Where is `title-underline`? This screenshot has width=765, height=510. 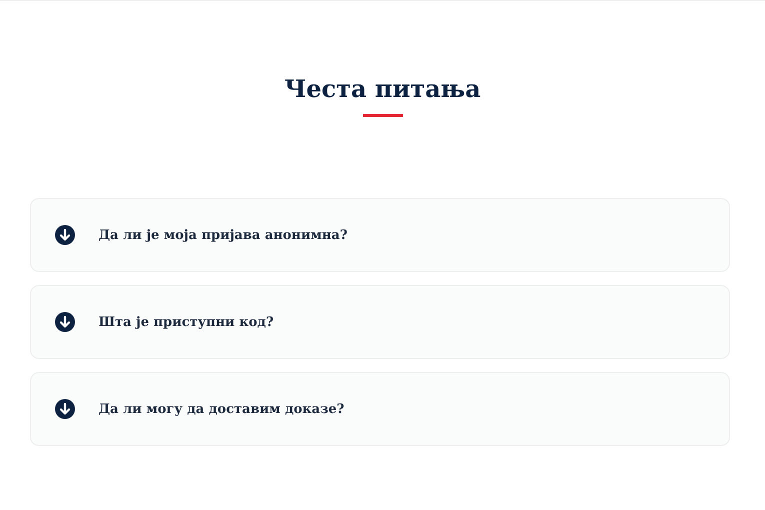
title-underline is located at coordinates (382, 115).